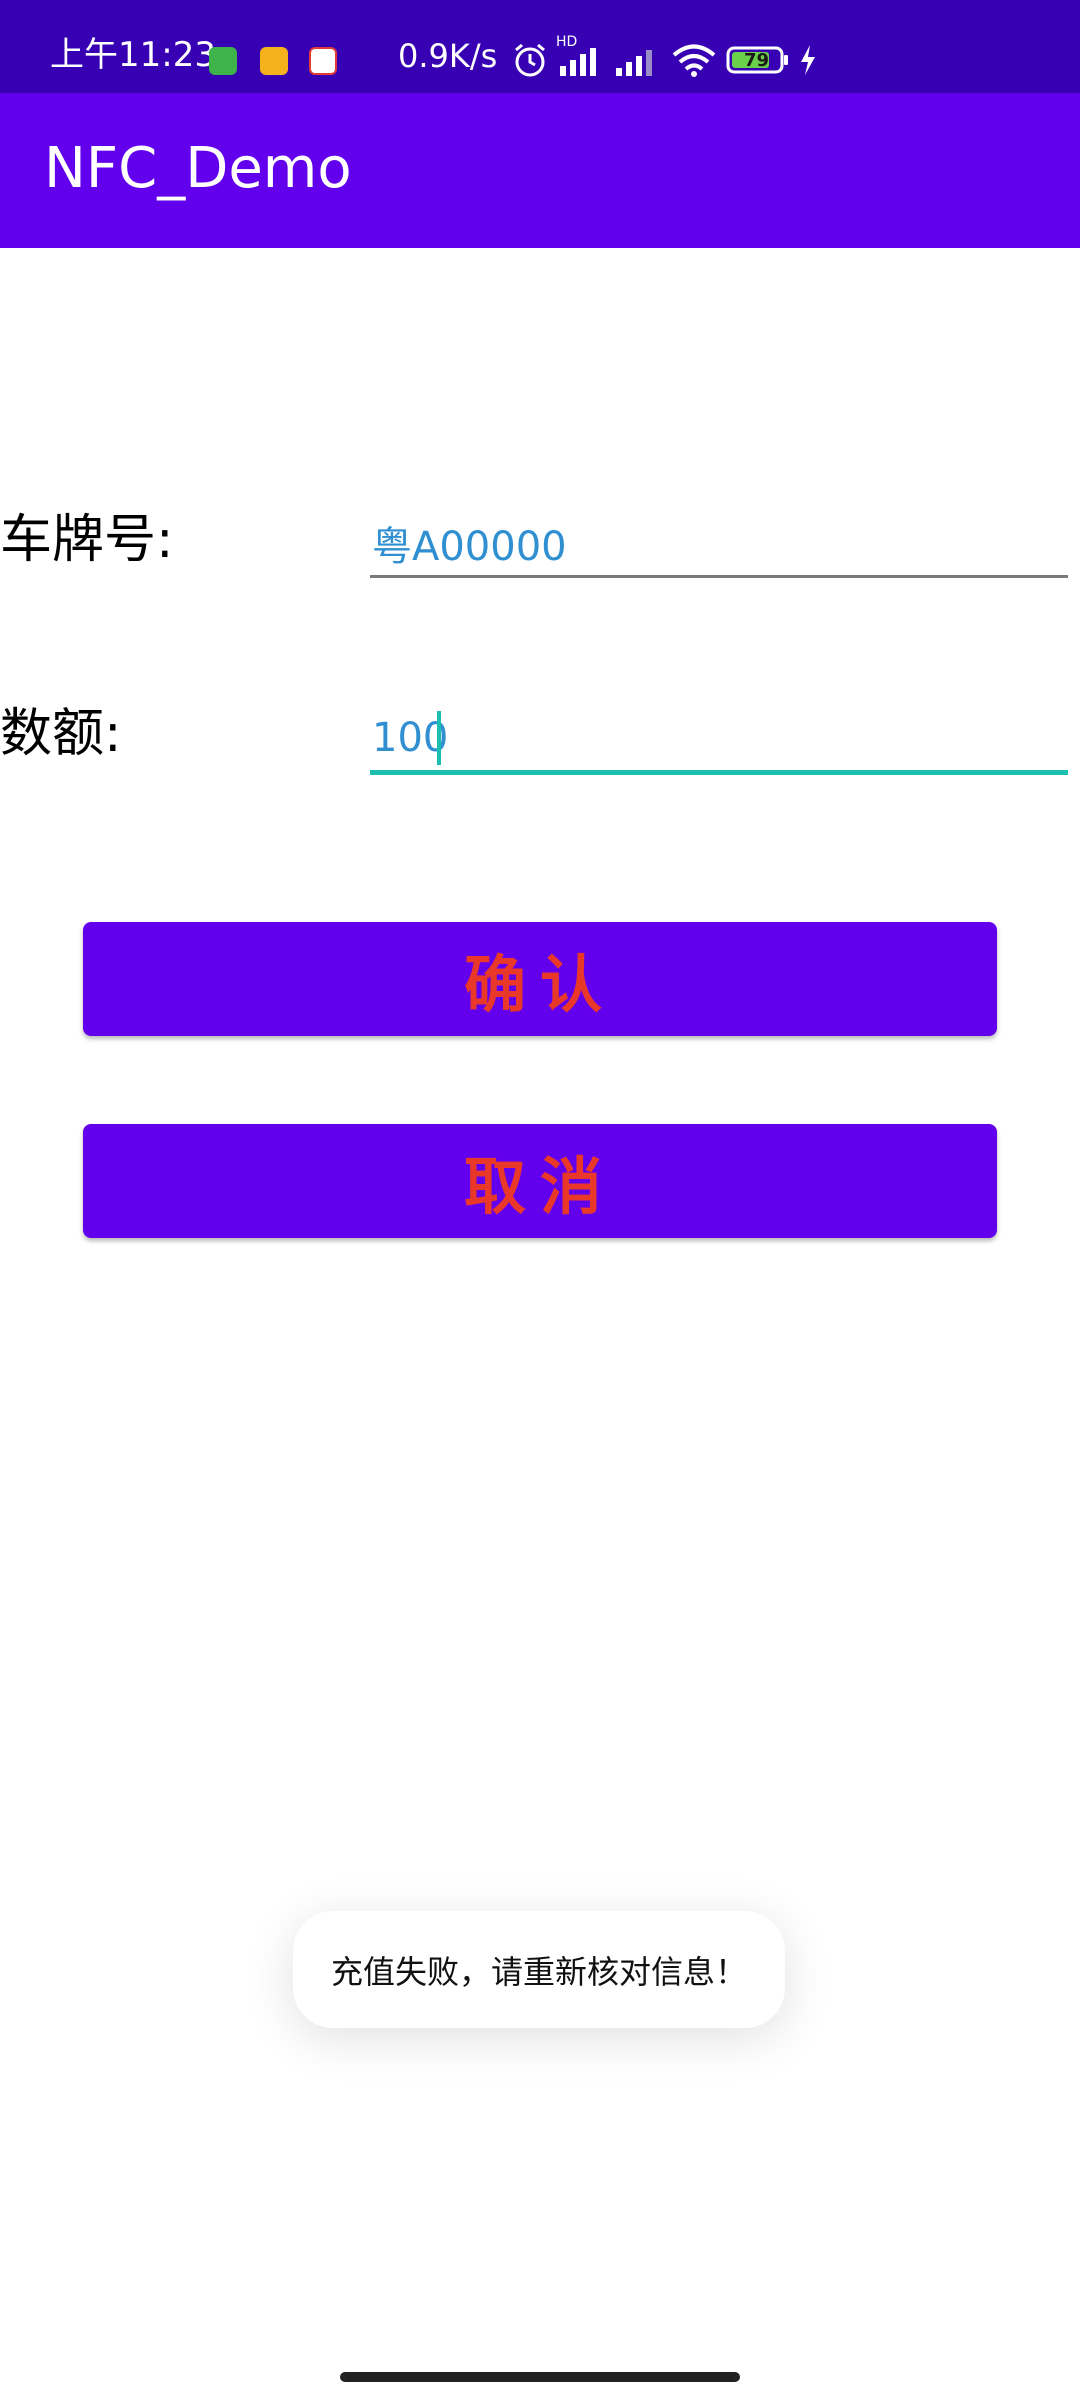  Describe the element at coordinates (694, 60) in the screenshot. I see `wifi-icon` at that location.